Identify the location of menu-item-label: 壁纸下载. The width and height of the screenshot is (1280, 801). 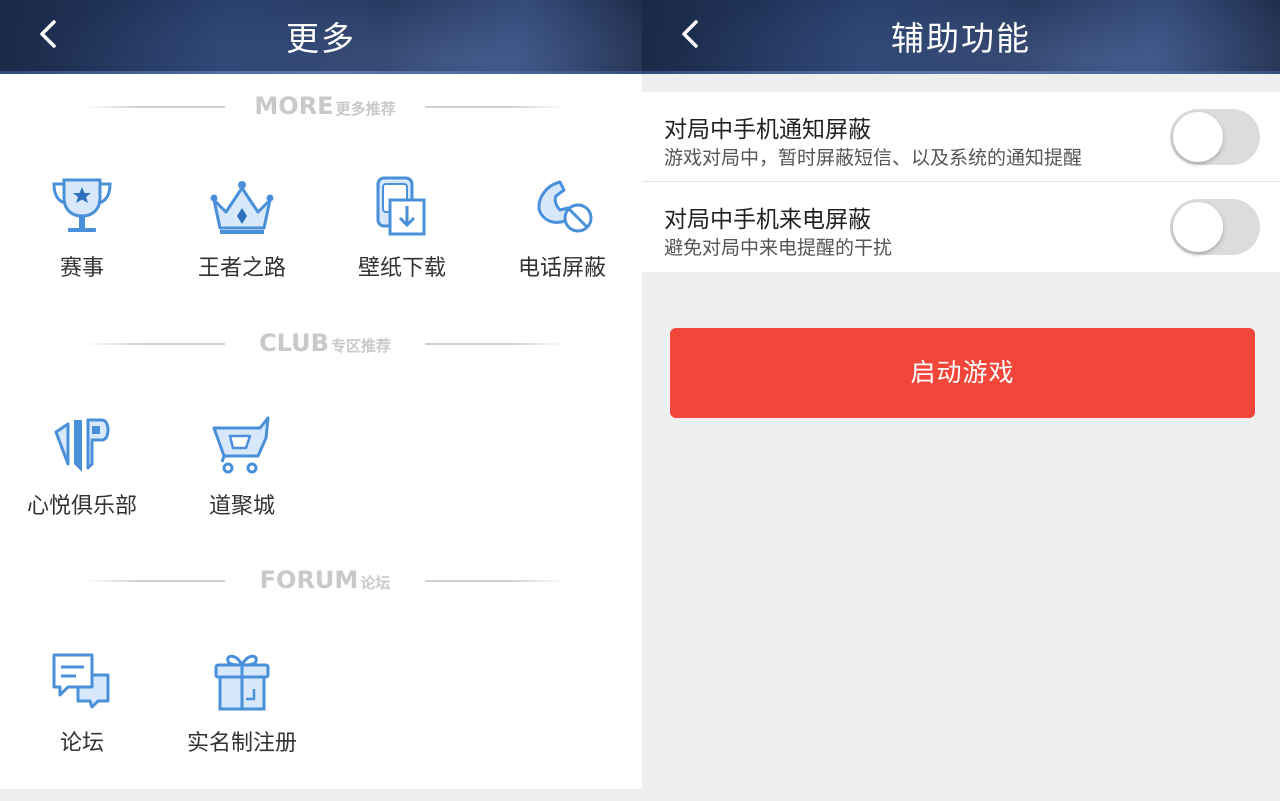
(401, 268).